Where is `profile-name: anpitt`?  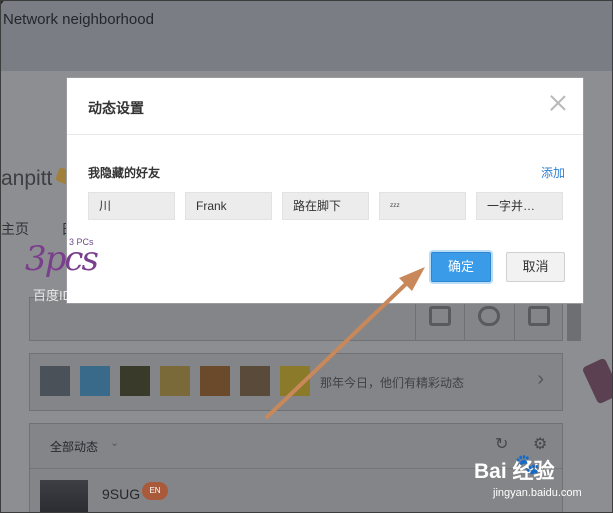 profile-name: anpitt is located at coordinates (26, 179).